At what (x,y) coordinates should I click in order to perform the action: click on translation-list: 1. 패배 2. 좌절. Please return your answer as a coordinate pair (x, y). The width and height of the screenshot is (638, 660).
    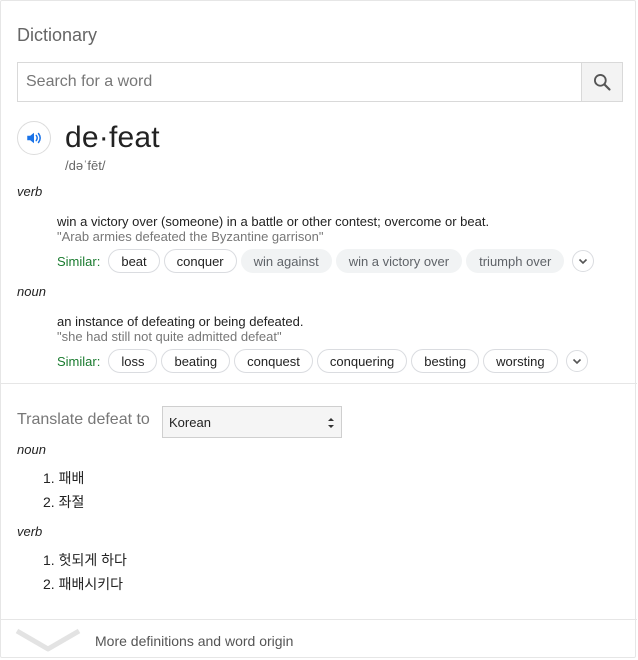
    Looking at the image, I should click on (63, 492).